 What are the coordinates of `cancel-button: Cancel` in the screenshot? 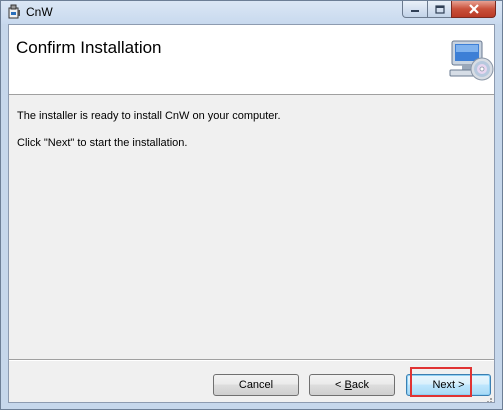 It's located at (256, 385).